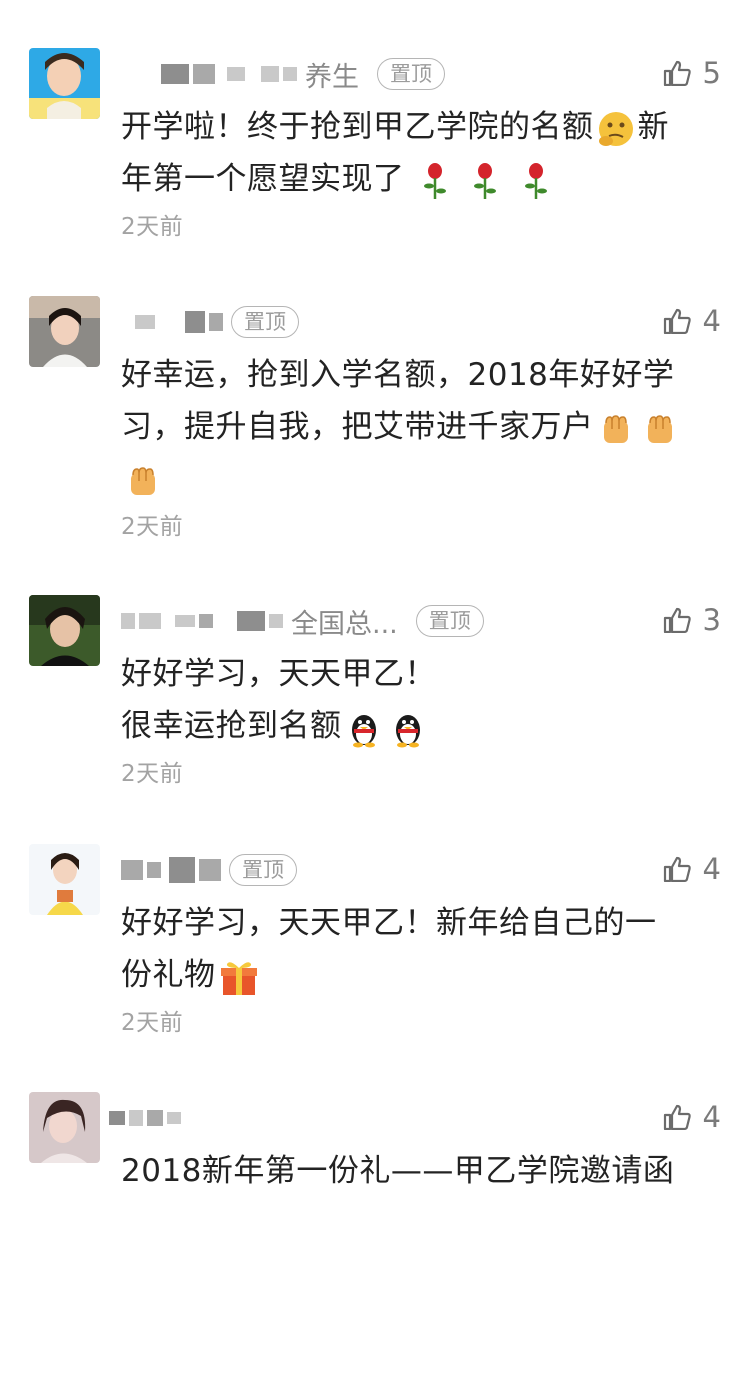  Describe the element at coordinates (711, 620) in the screenshot. I see `like-count: 3` at that location.